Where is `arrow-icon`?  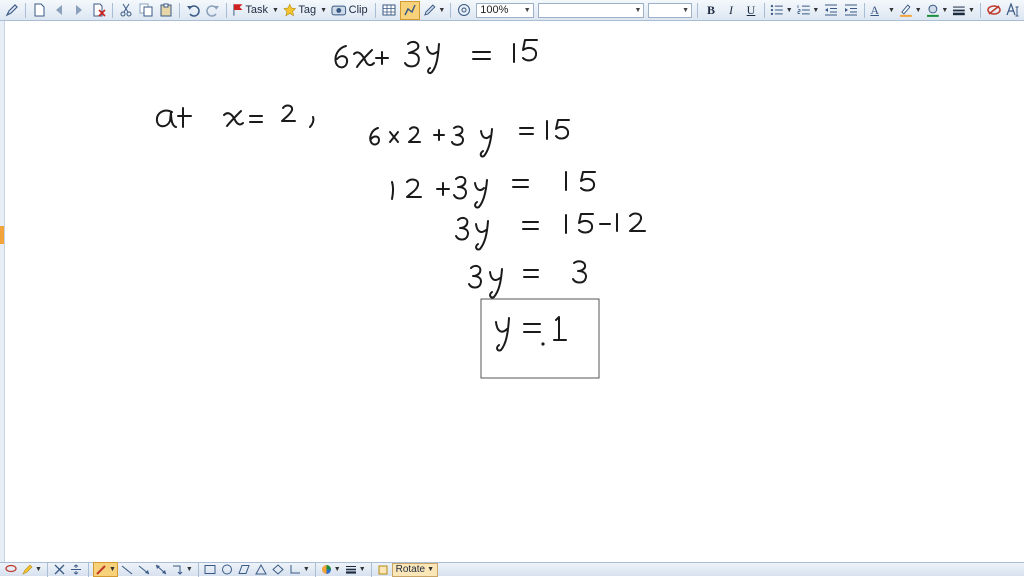 arrow-icon is located at coordinates (144, 569).